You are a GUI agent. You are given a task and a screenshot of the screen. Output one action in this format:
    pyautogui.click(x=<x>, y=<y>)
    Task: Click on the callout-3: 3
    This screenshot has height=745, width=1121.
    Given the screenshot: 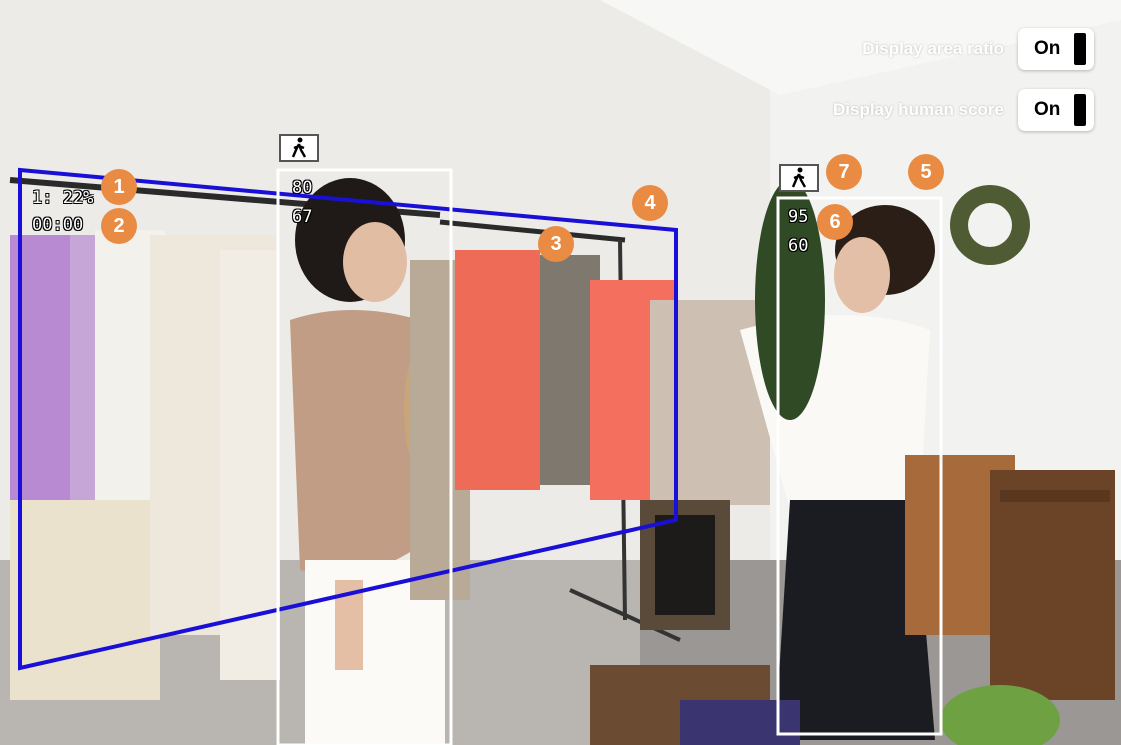 What is the action you would take?
    pyautogui.click(x=556, y=244)
    